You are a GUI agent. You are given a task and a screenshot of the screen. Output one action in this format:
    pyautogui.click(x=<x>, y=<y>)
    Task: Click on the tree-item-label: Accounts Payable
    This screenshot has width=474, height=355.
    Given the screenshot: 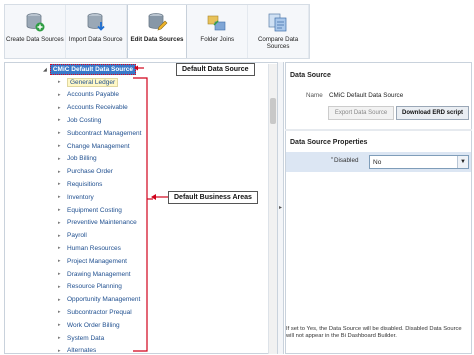 What is the action you would take?
    pyautogui.click(x=93, y=94)
    